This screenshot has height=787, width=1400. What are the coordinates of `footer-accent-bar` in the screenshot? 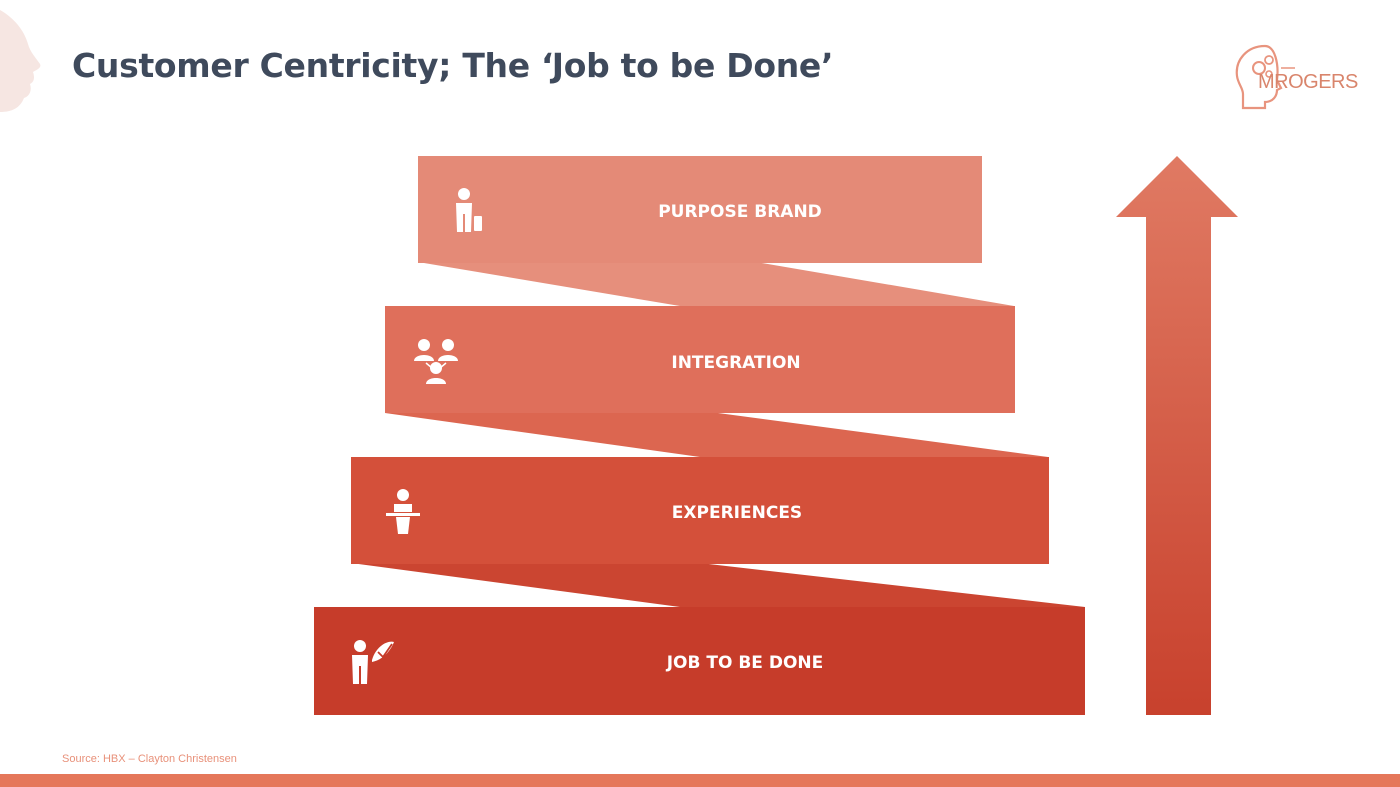 It's located at (700, 780).